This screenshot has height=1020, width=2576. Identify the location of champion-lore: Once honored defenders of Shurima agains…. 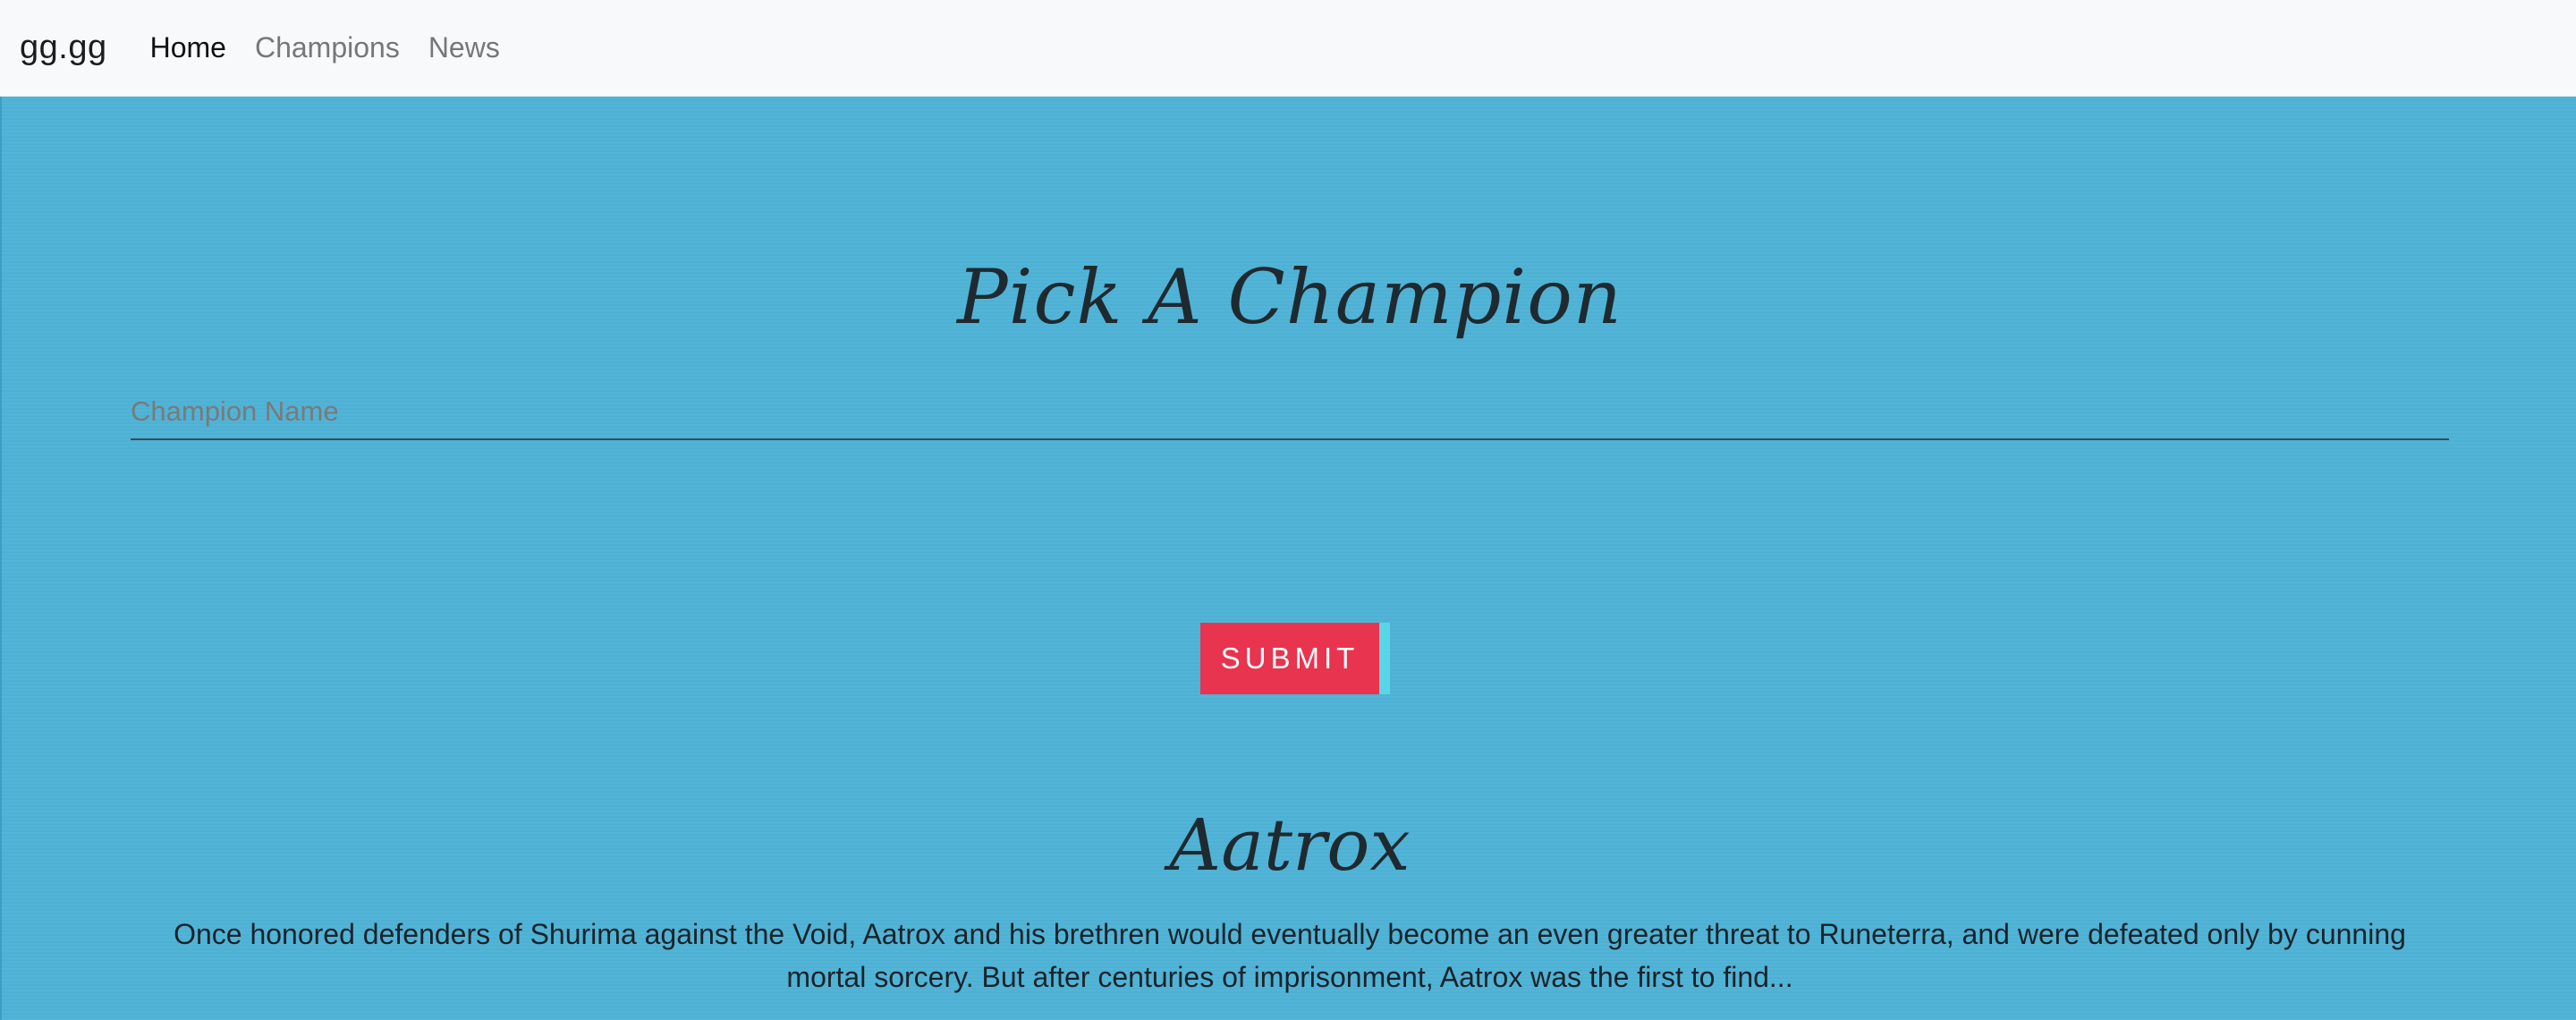
(1290, 956).